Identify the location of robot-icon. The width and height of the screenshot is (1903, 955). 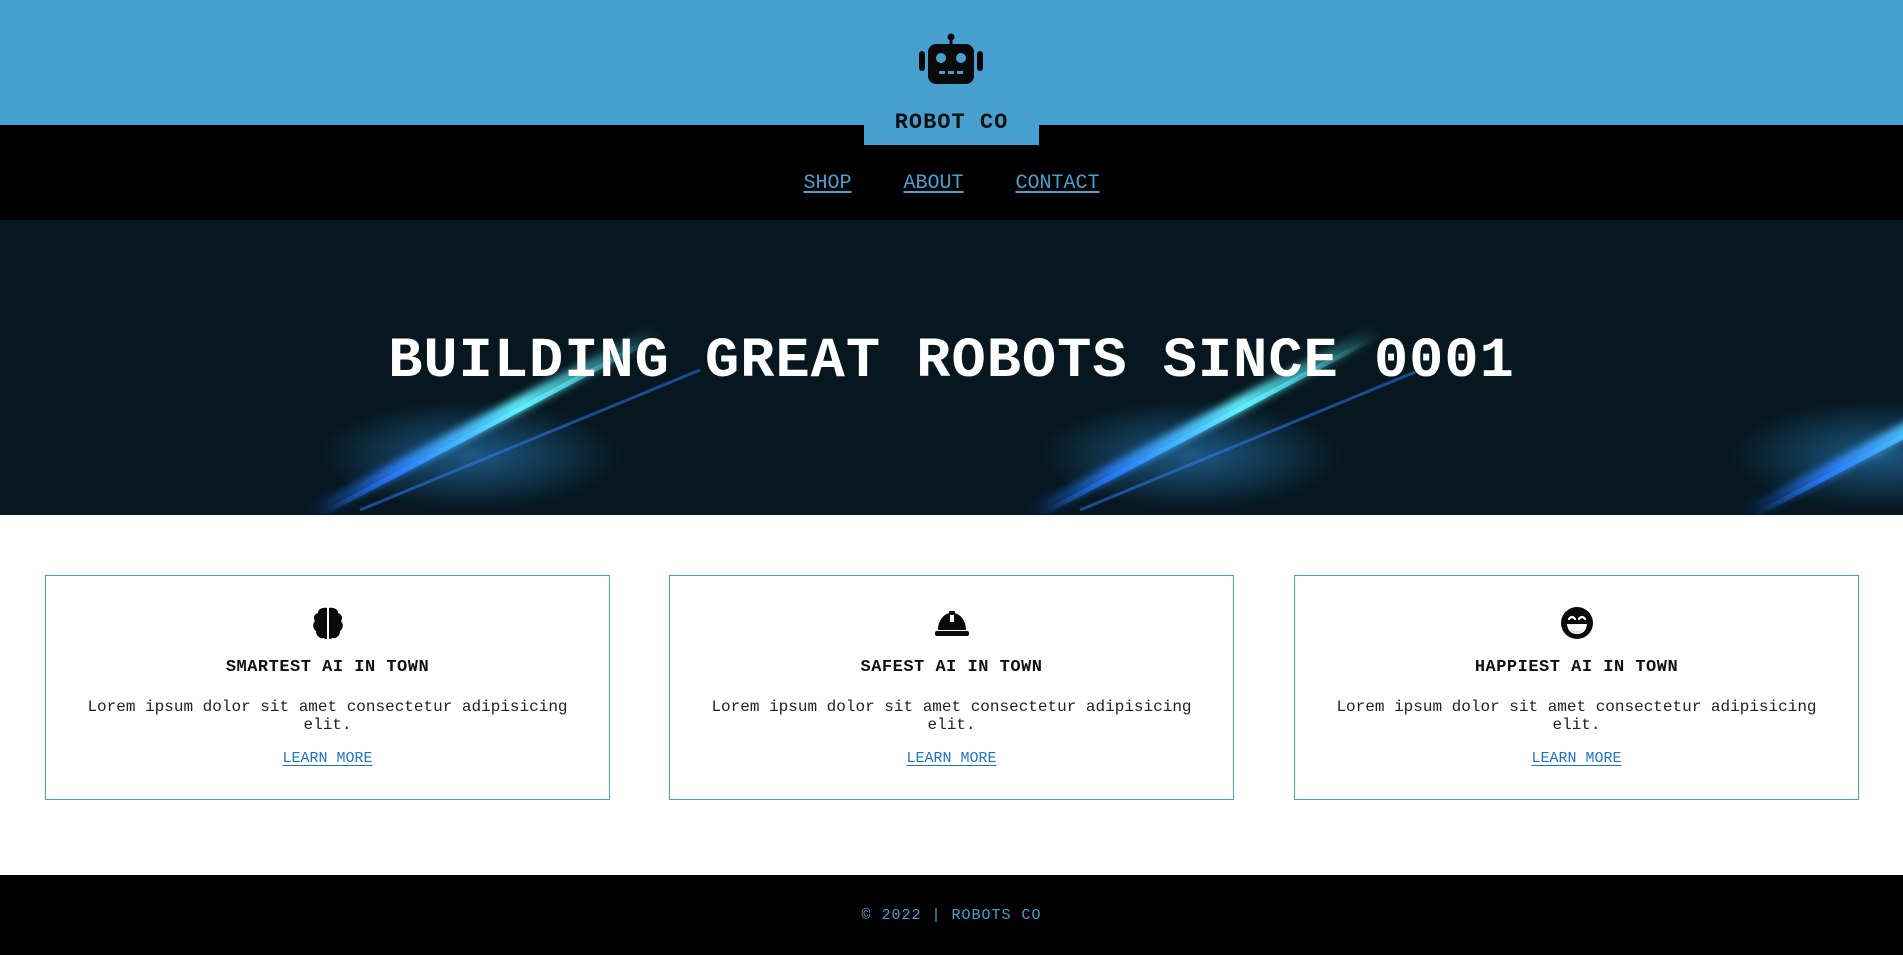
(951, 60).